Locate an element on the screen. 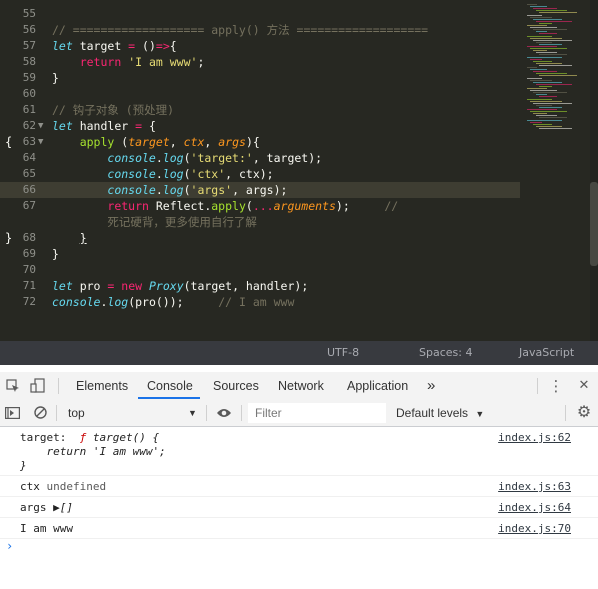 The image size is (598, 589). code-line: 61 // 钩子对象 (预处理) is located at coordinates (260, 110).